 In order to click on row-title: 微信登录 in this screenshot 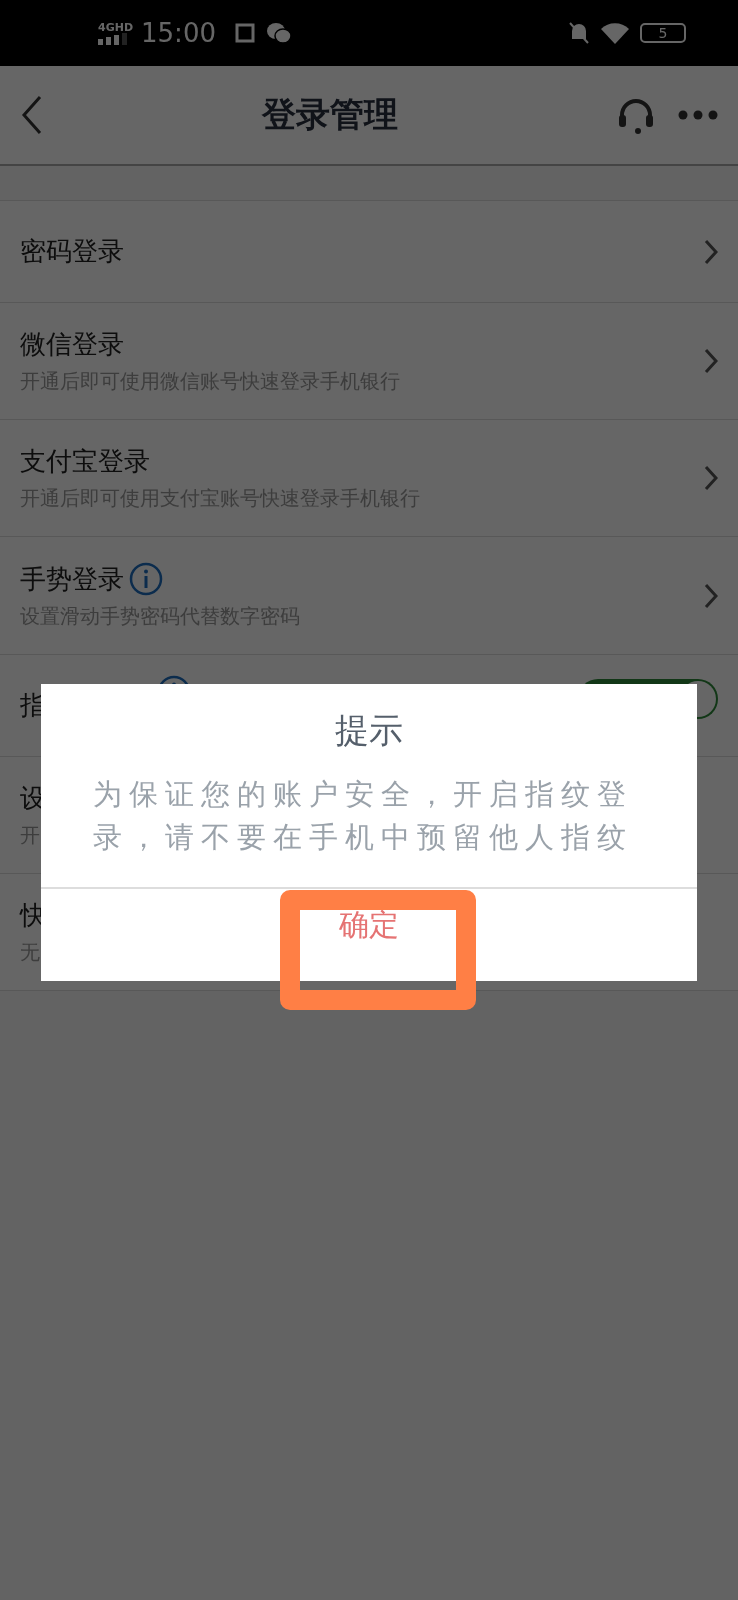, I will do `click(72, 344)`.